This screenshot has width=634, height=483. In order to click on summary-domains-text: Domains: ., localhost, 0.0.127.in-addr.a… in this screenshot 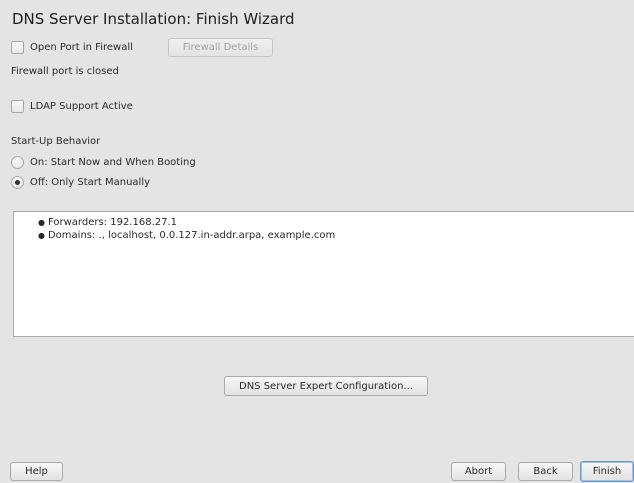, I will do `click(191, 235)`.